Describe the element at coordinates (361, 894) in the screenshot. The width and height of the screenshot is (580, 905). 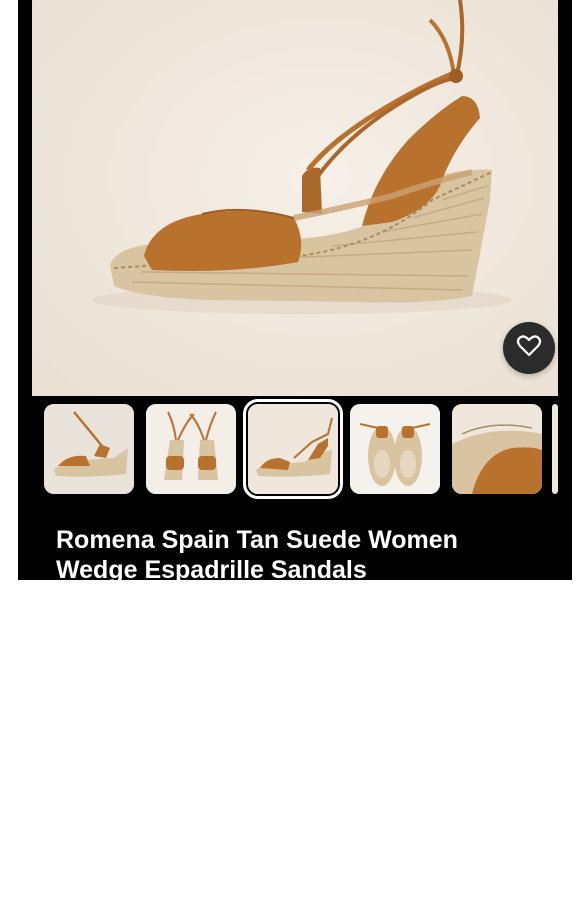
I see `pointer-cursor-icon` at that location.